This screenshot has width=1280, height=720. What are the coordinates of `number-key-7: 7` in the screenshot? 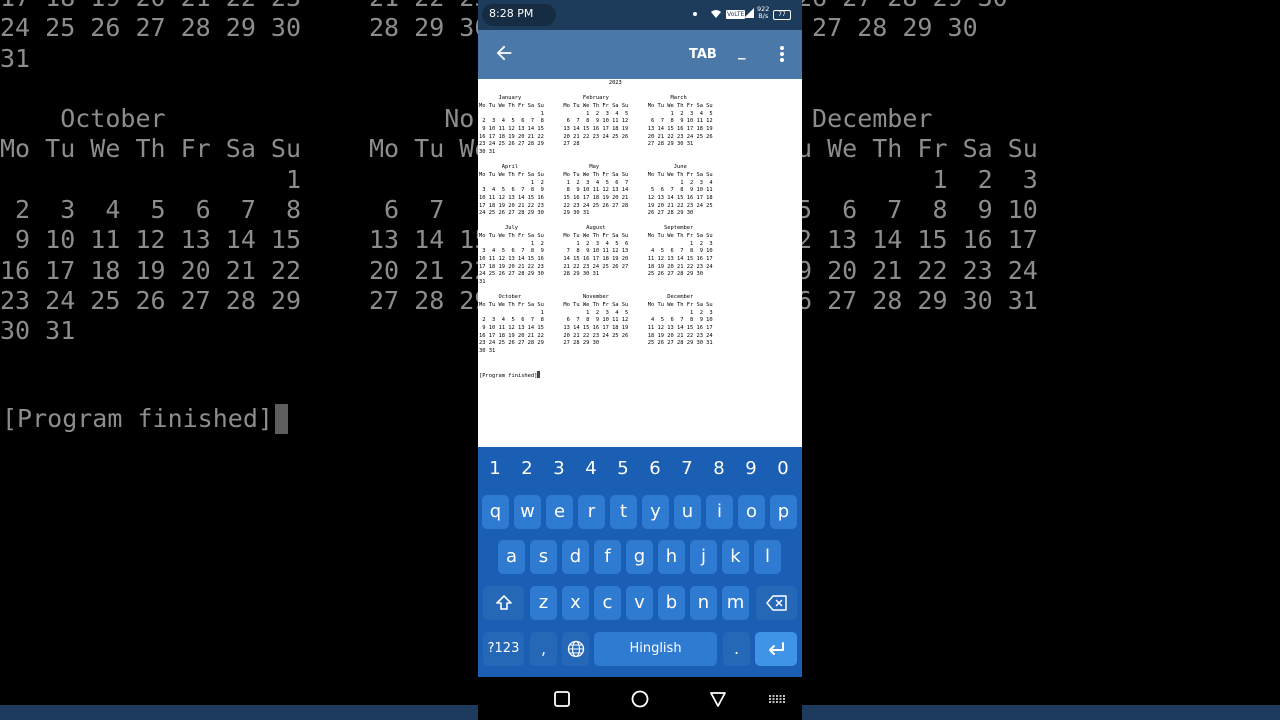 It's located at (687, 468).